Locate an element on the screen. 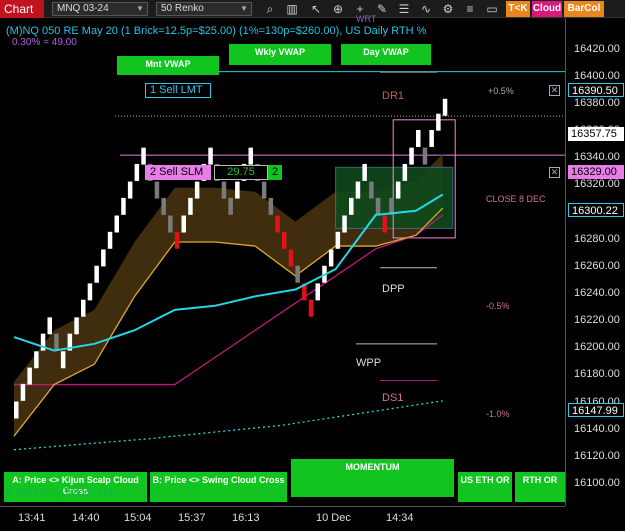  vwap-price-box: 16300.22 is located at coordinates (596, 210).